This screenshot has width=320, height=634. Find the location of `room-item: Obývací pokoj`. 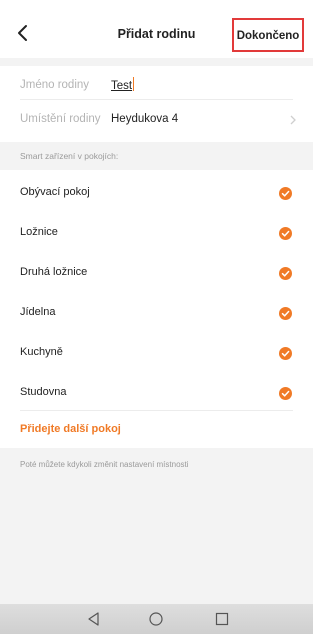

room-item: Obývací pokoj is located at coordinates (156, 194).